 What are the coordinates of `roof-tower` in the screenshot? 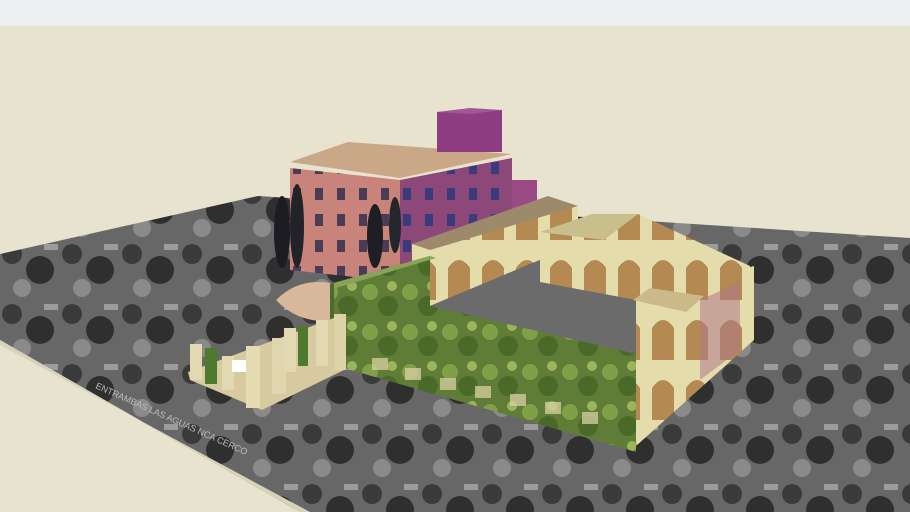 It's located at (469, 131).